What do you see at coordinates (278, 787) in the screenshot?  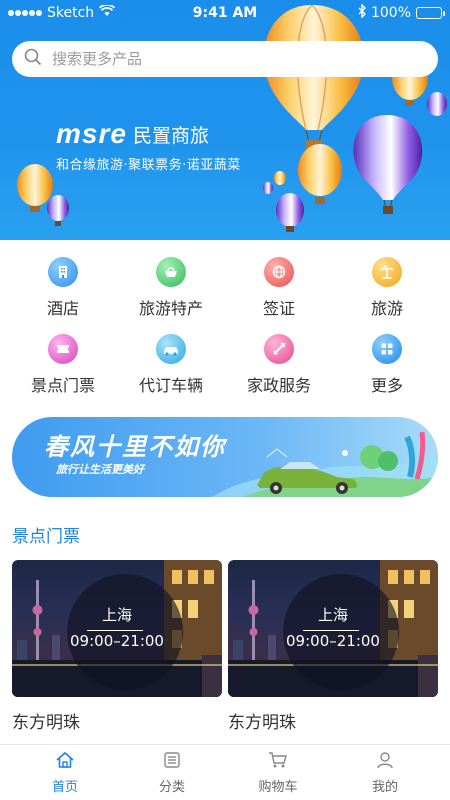 I see `tab-label: 购物车` at bounding box center [278, 787].